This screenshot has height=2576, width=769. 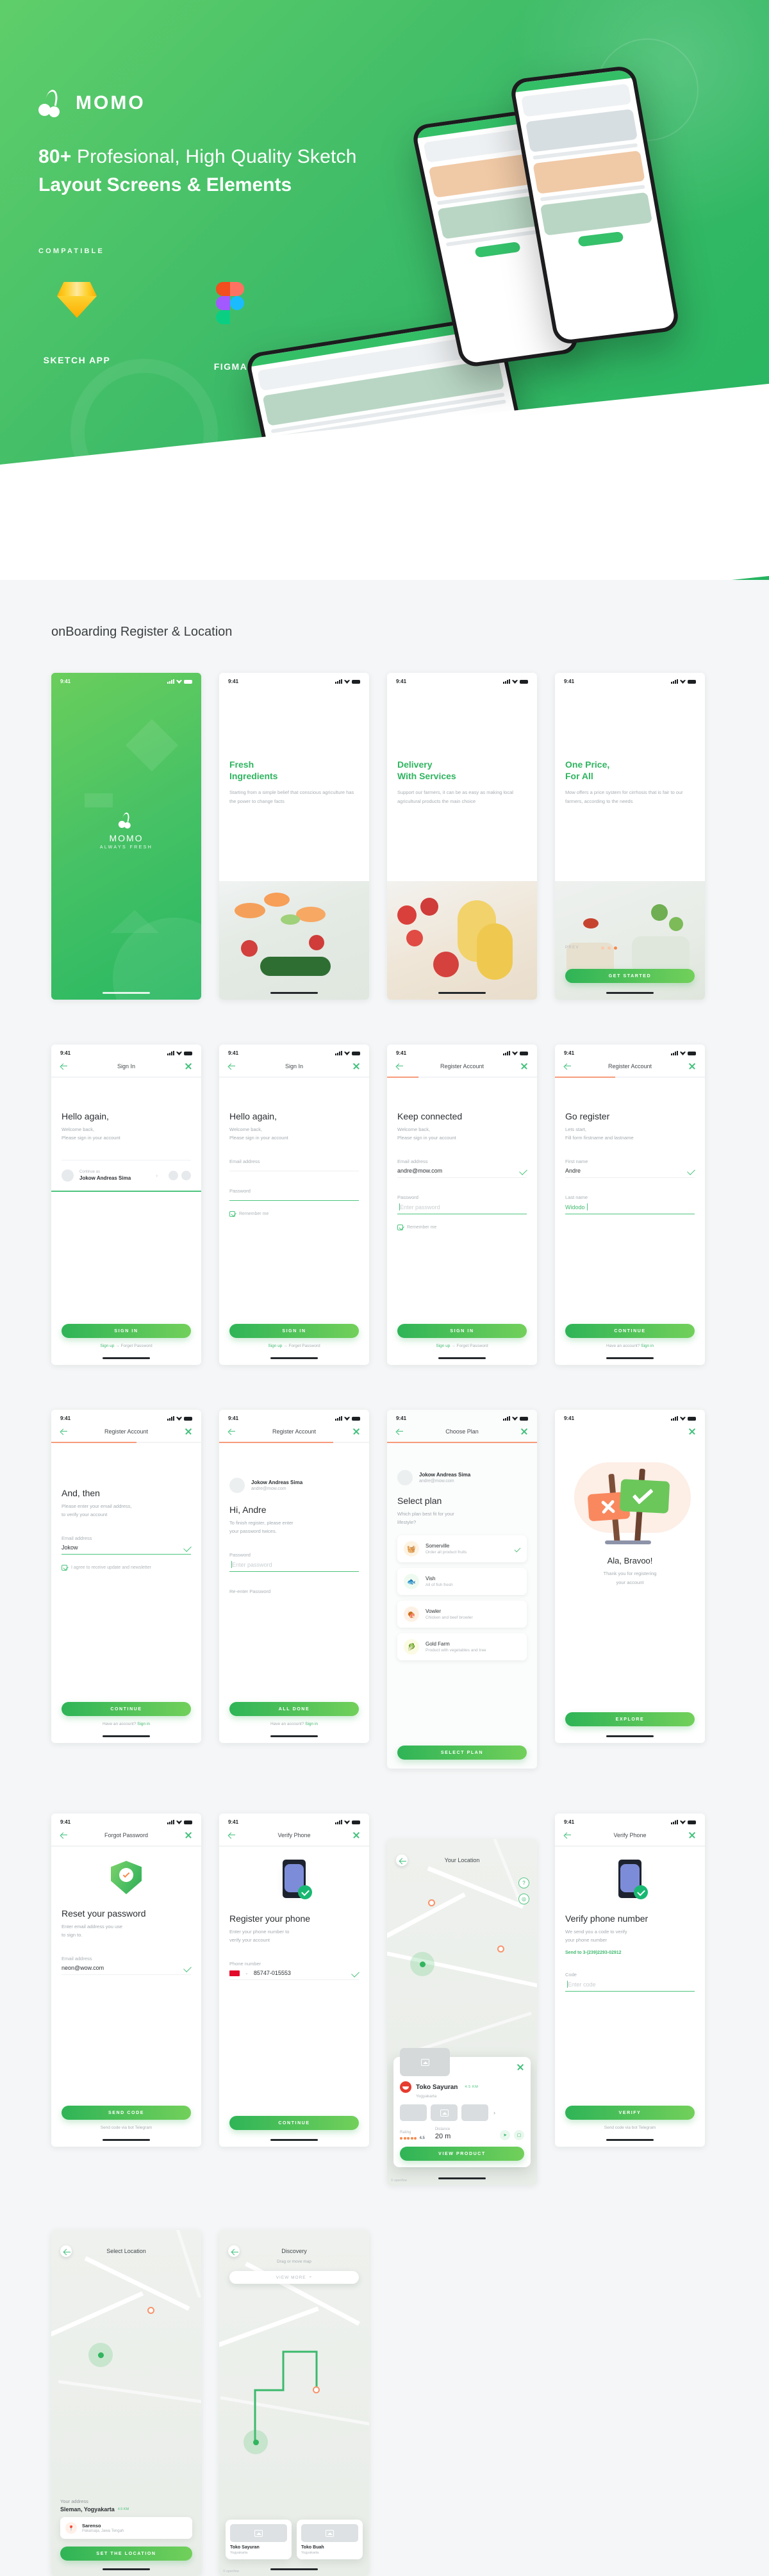 I want to click on explore-button: EXPLORE, so click(x=630, y=1719).